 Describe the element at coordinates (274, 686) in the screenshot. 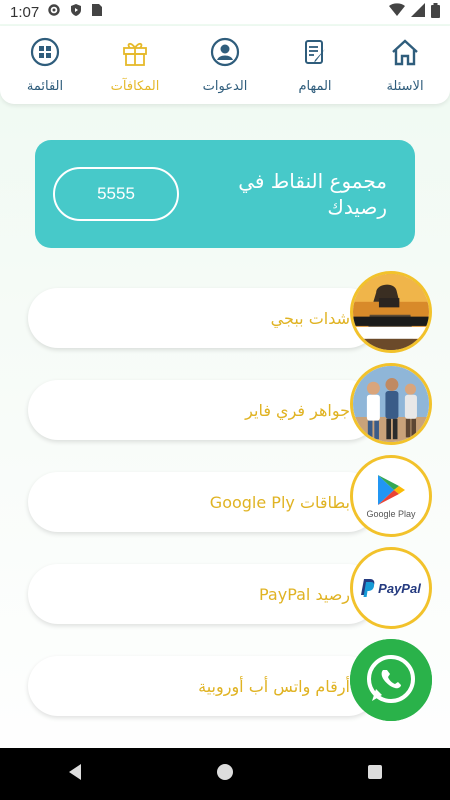

I see `reward-label: أرقام واتس أب أوروبية` at that location.